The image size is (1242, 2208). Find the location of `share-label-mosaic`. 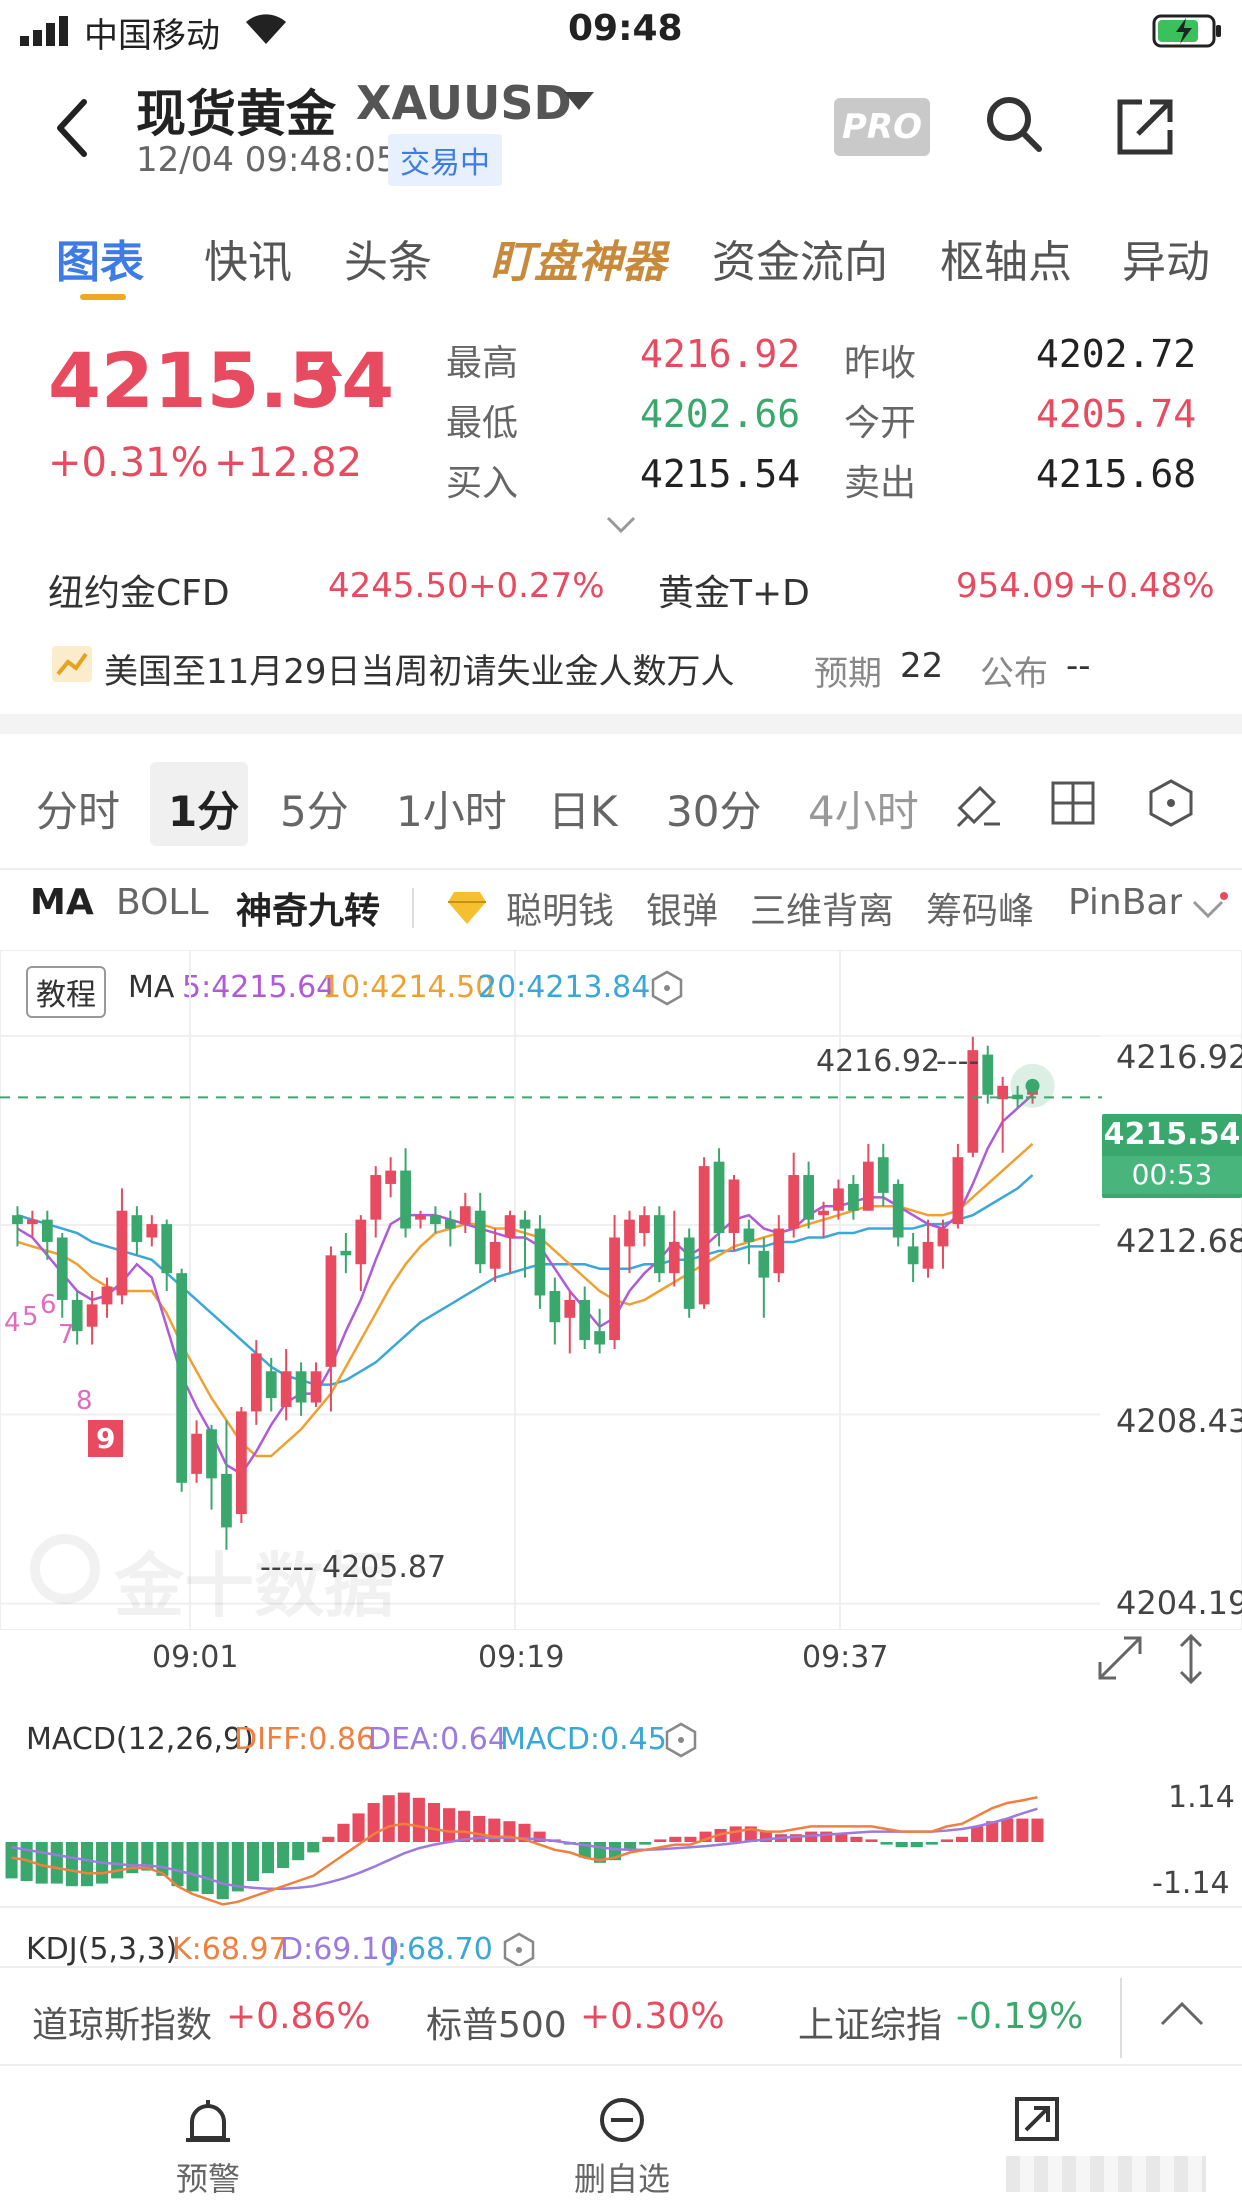

share-label-mosaic is located at coordinates (1106, 2174).